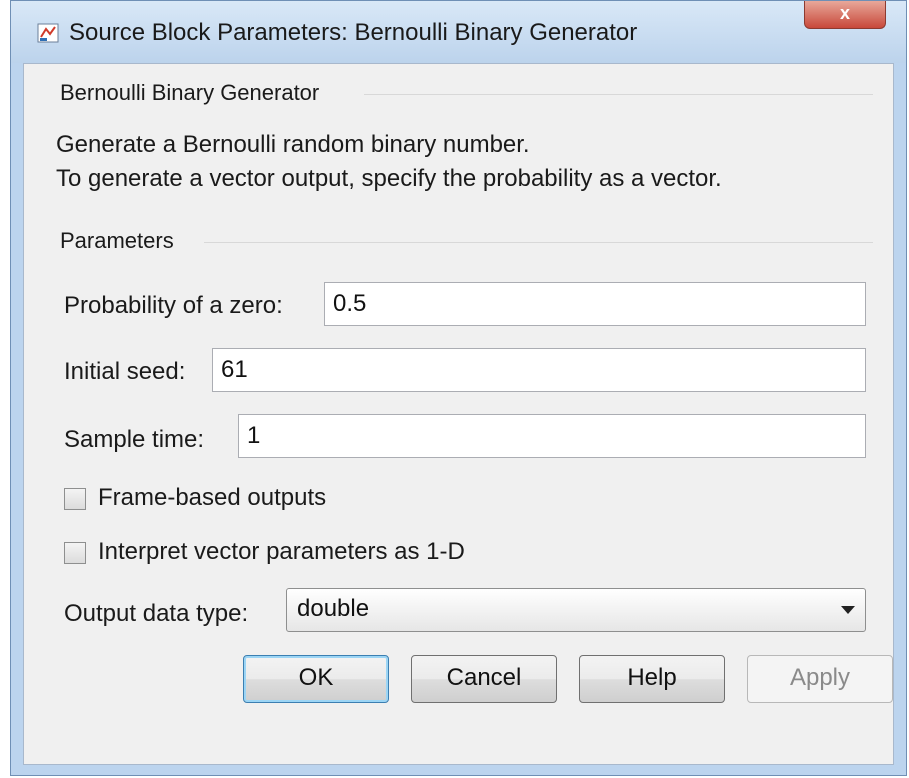 Image resolution: width=909 pixels, height=778 pixels. Describe the element at coordinates (156, 613) in the screenshot. I see `output-type-label: Output data type:` at that location.